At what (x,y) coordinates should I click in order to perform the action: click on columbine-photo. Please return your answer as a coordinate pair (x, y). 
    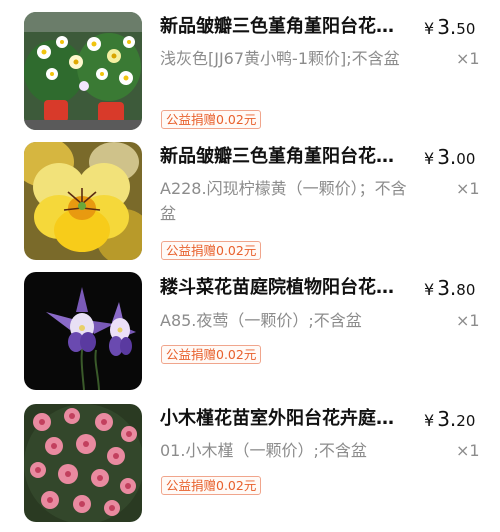
    Looking at the image, I should click on (83, 331).